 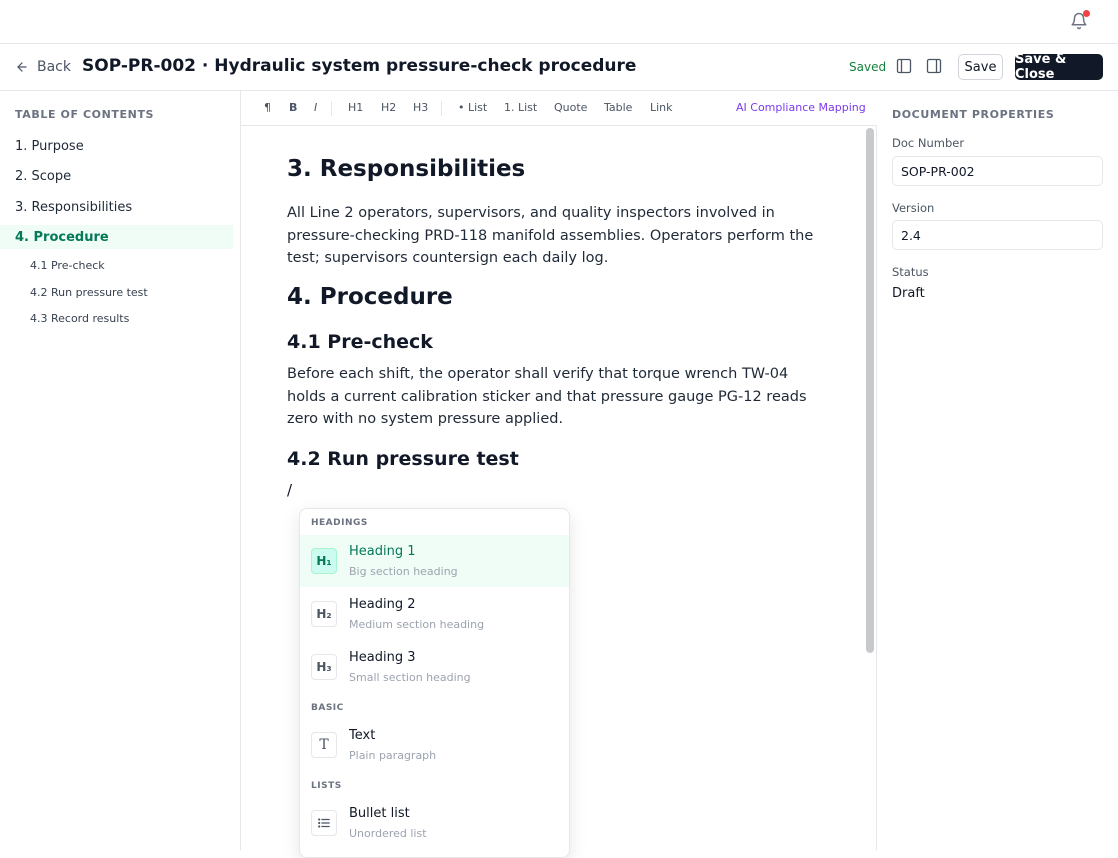 What do you see at coordinates (570, 107) in the screenshot?
I see `quote-button: Quote` at bounding box center [570, 107].